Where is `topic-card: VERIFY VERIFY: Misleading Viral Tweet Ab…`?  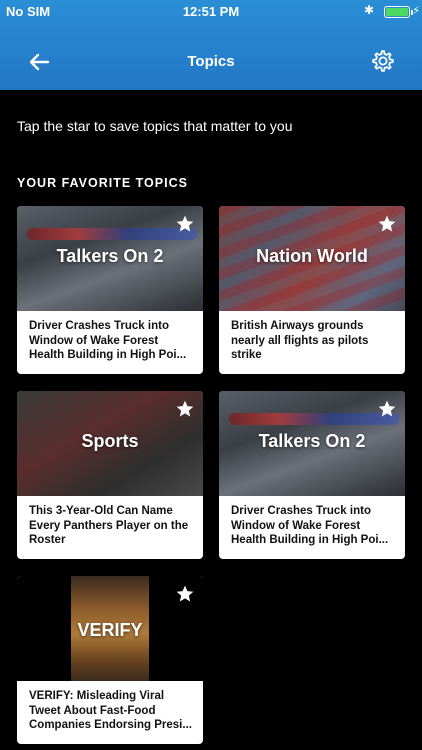 topic-card: VERIFY VERIFY: Misleading Viral Tweet Ab… is located at coordinates (110, 660).